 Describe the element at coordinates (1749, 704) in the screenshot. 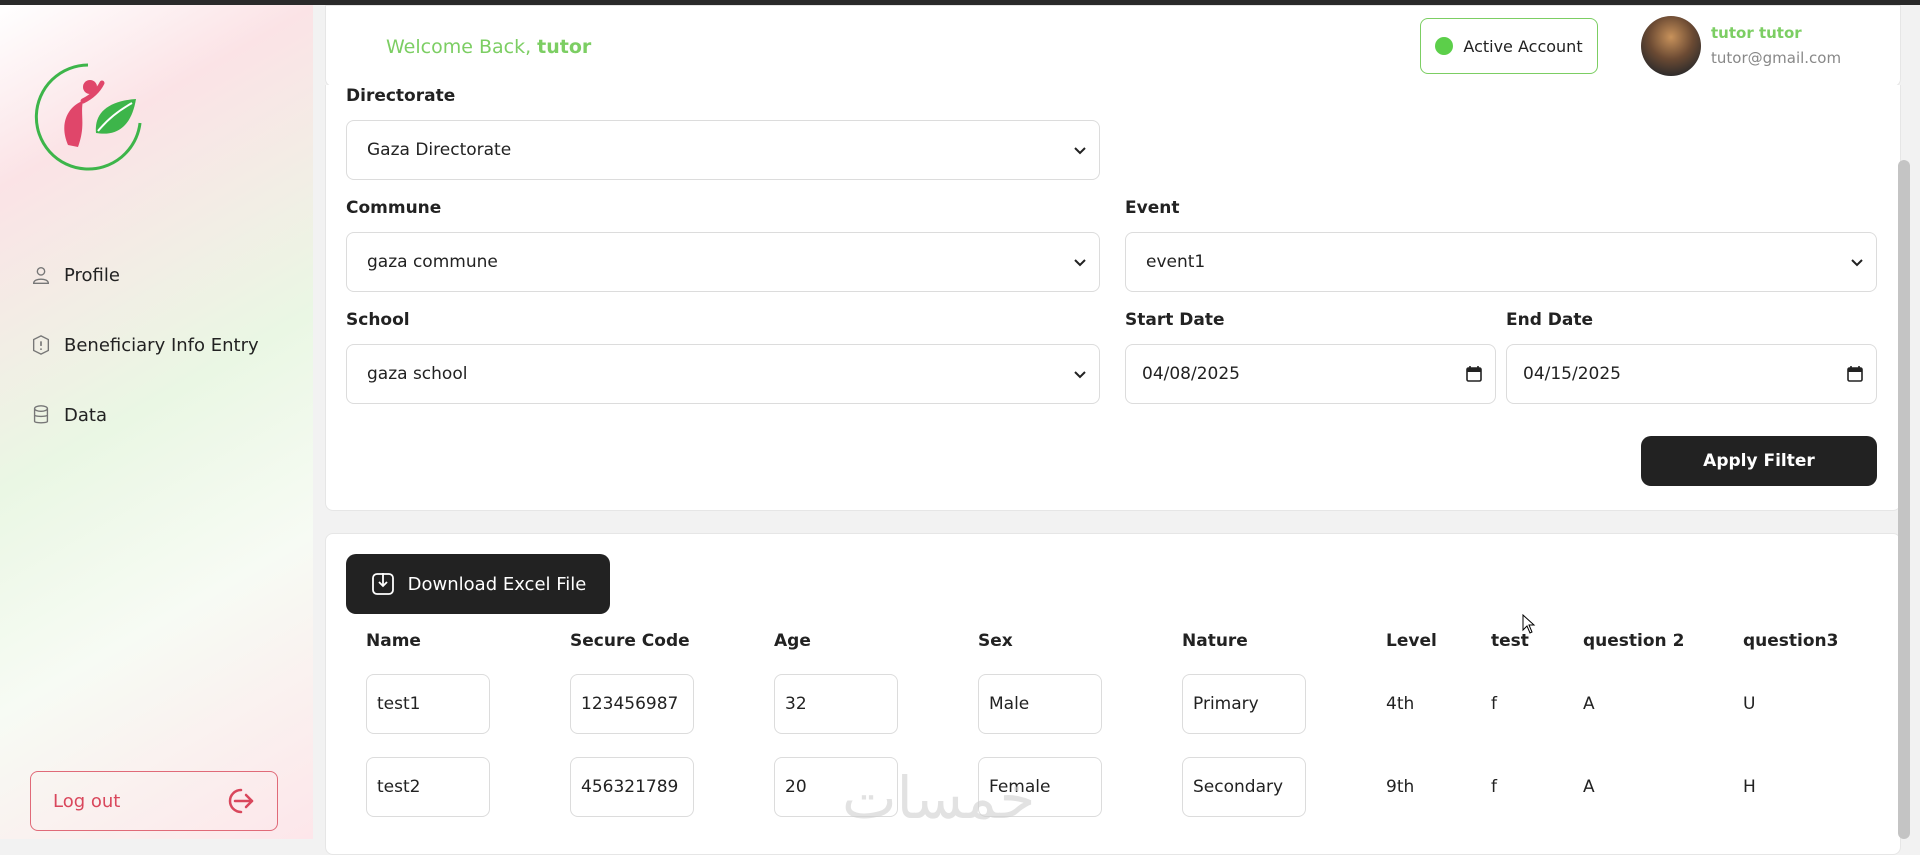

I see `question3-cell: U` at that location.